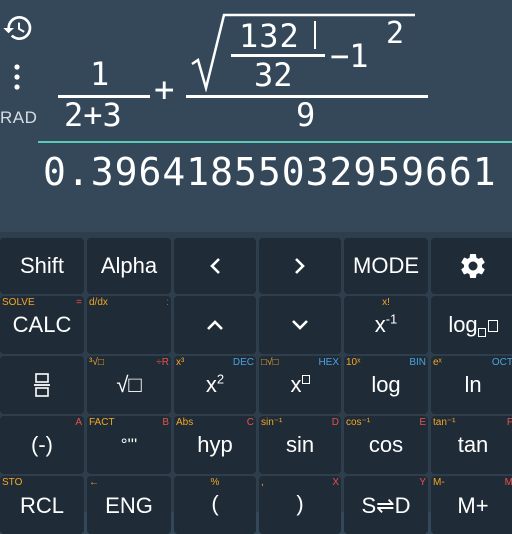 The image size is (512, 534). I want to click on recall-button: STO RCL, so click(42, 505).